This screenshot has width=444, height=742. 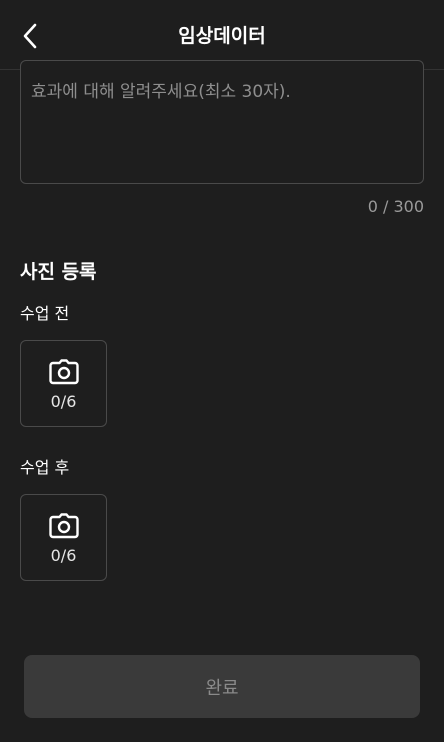 I want to click on after-photo-count: 0/6, so click(x=63, y=555).